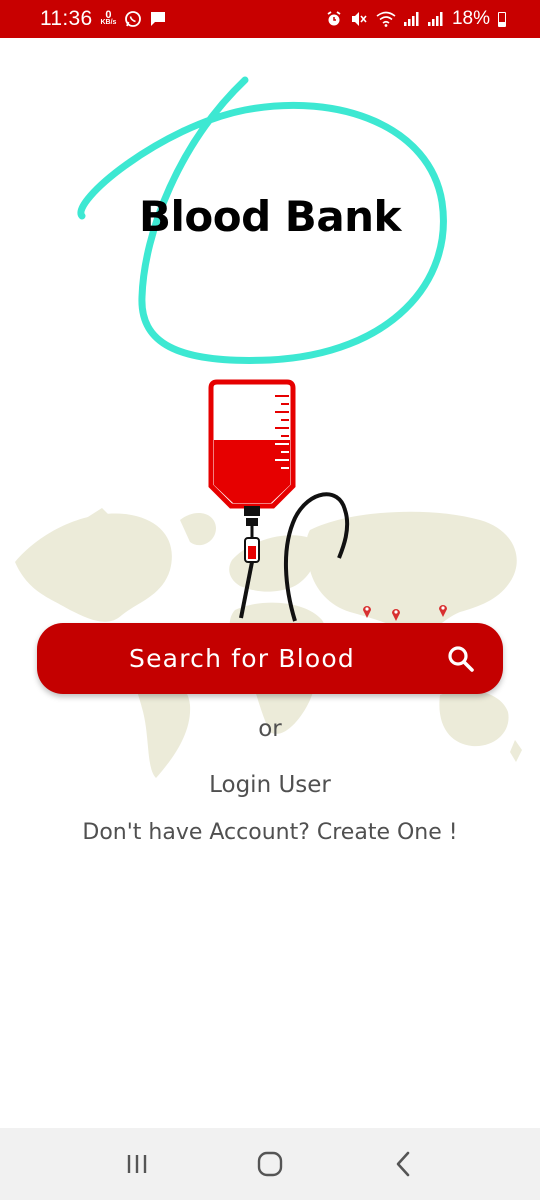  What do you see at coordinates (386, 19) in the screenshot?
I see `wifi-icon` at bounding box center [386, 19].